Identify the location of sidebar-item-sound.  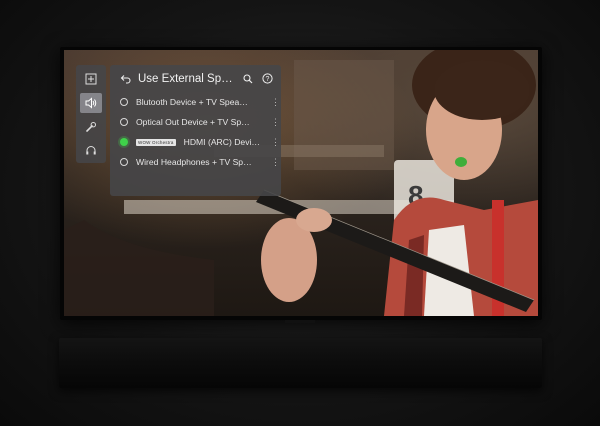
(91, 103).